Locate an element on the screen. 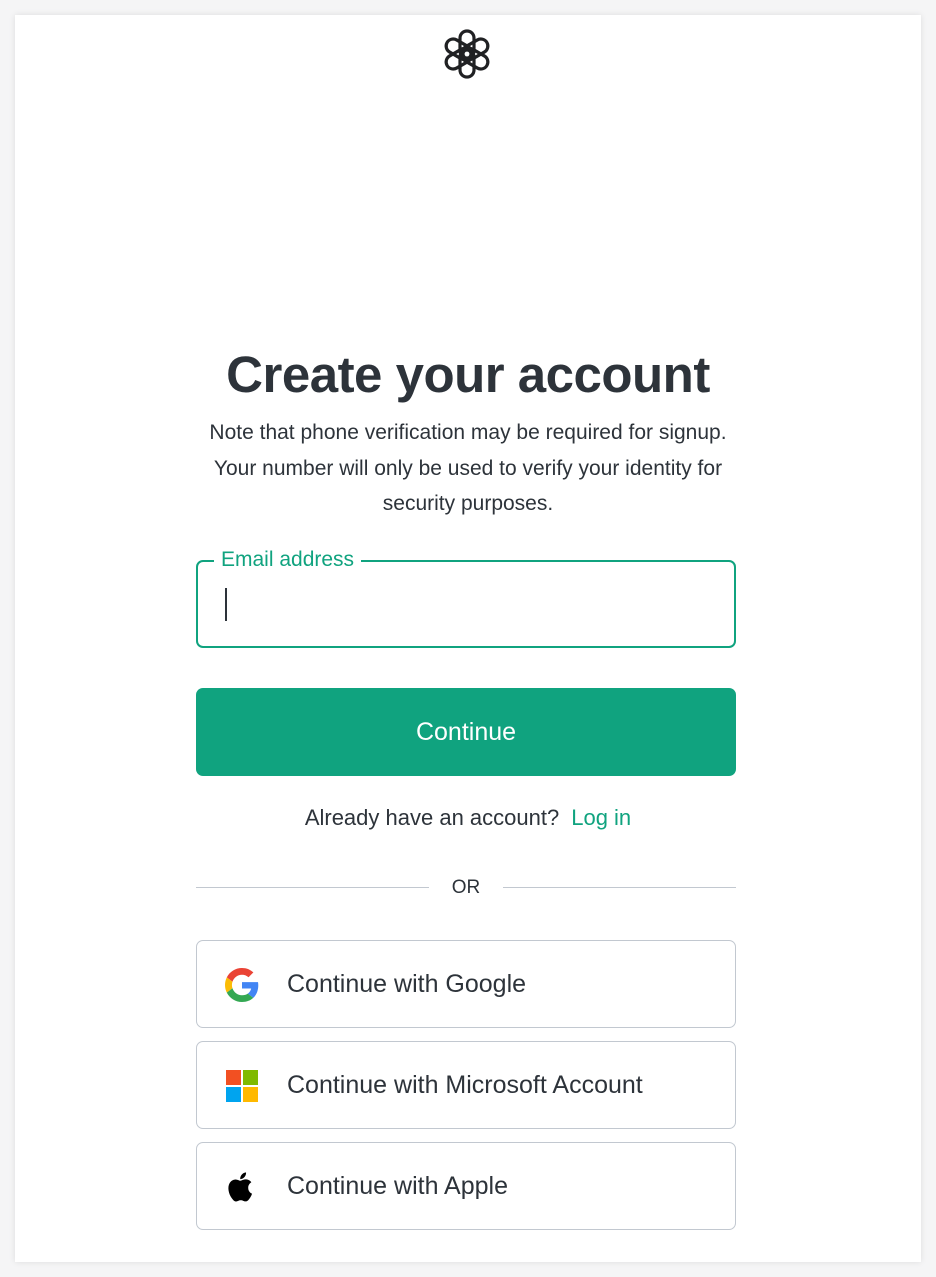 Image resolution: width=936 pixels, height=1277 pixels. email-input is located at coordinates (464, 605).